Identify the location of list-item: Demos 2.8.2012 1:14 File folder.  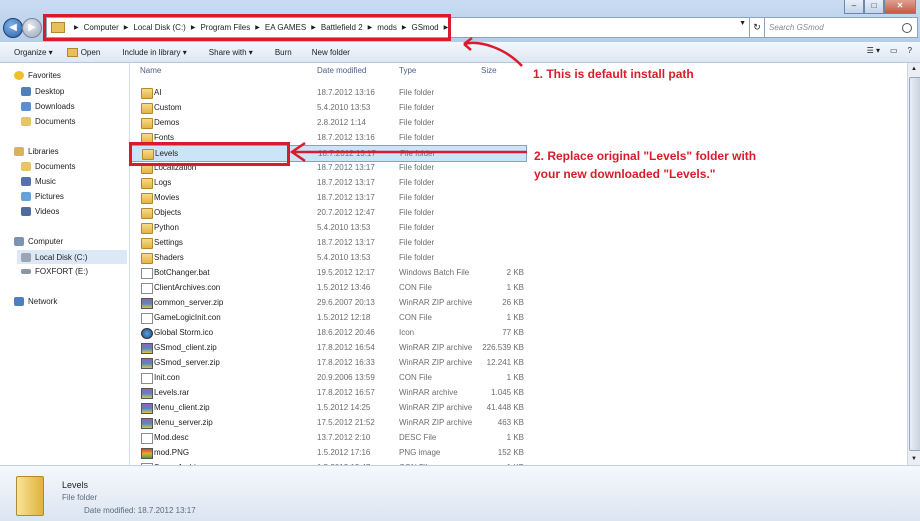
(331, 122).